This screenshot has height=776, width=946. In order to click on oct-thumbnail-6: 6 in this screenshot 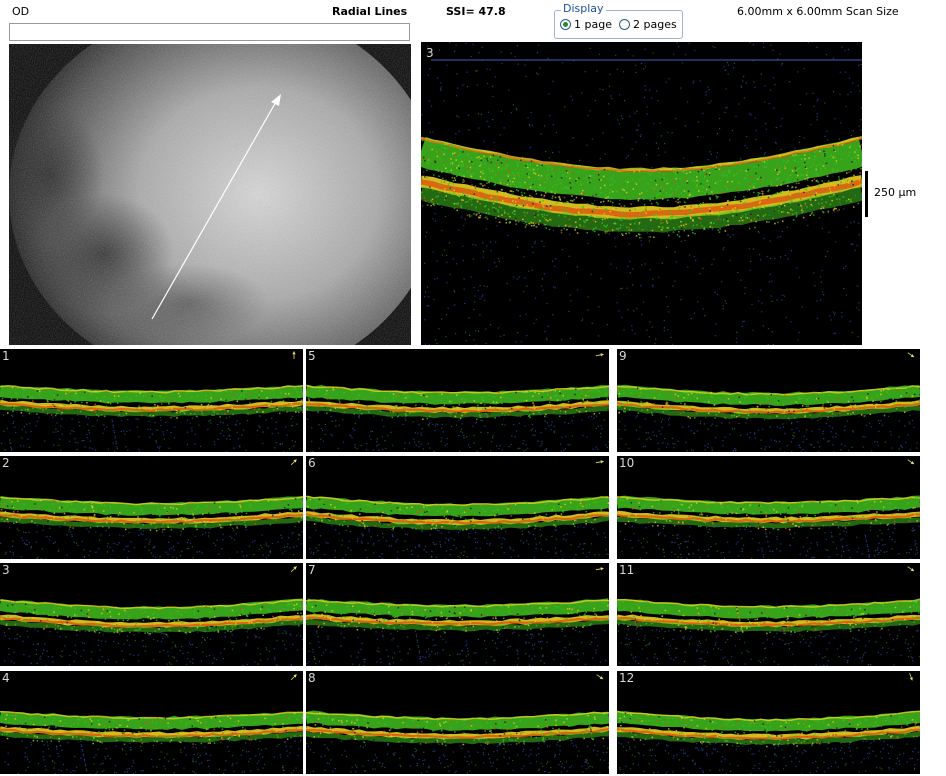, I will do `click(457, 507)`.